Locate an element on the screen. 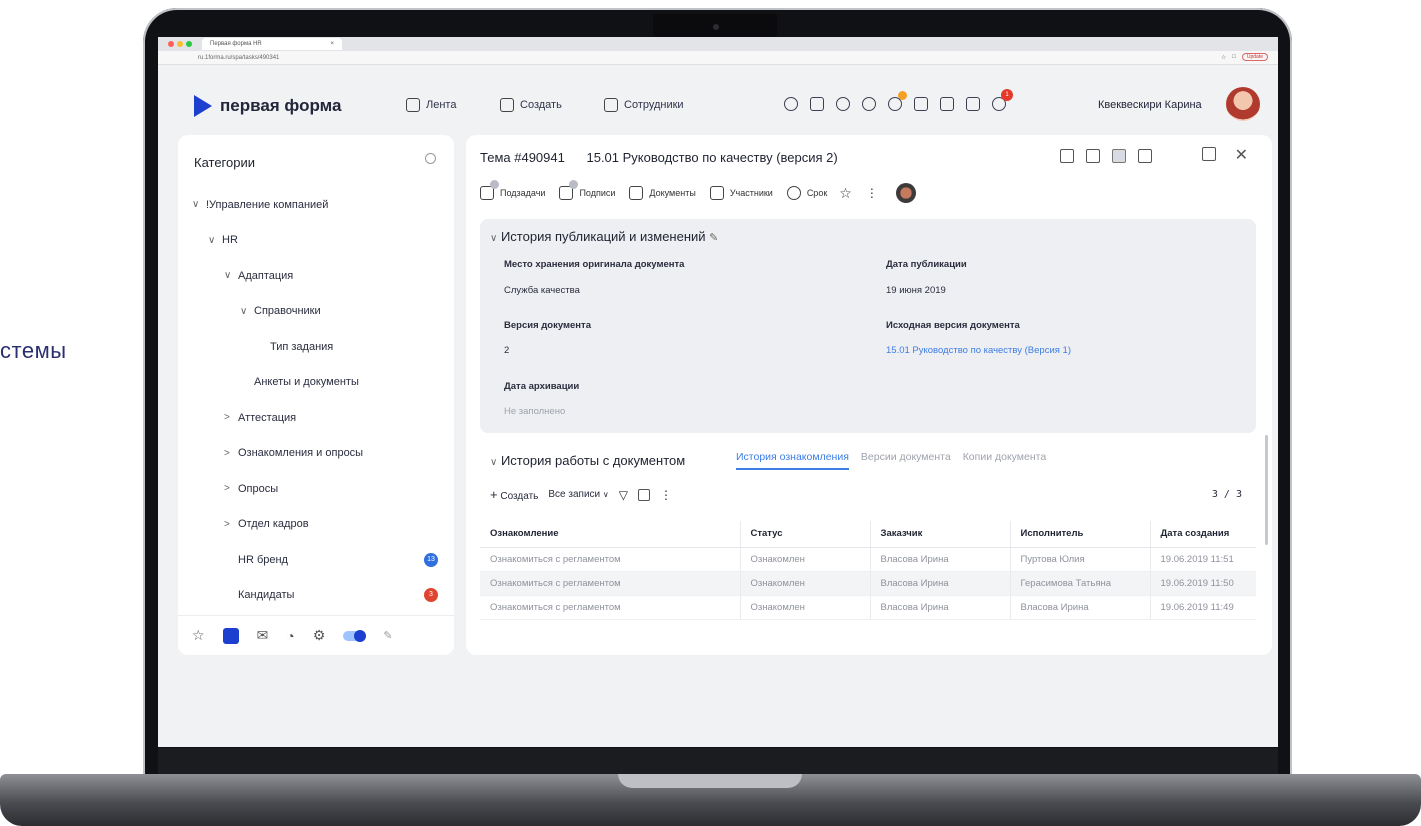  mail-icon is located at coordinates (921, 104).